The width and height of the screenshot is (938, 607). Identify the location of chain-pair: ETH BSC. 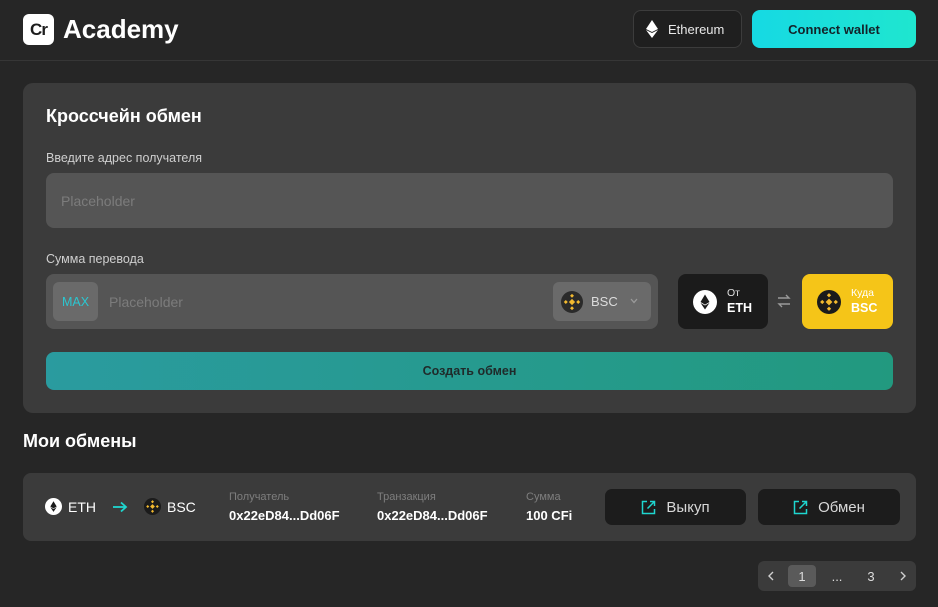
(120, 506).